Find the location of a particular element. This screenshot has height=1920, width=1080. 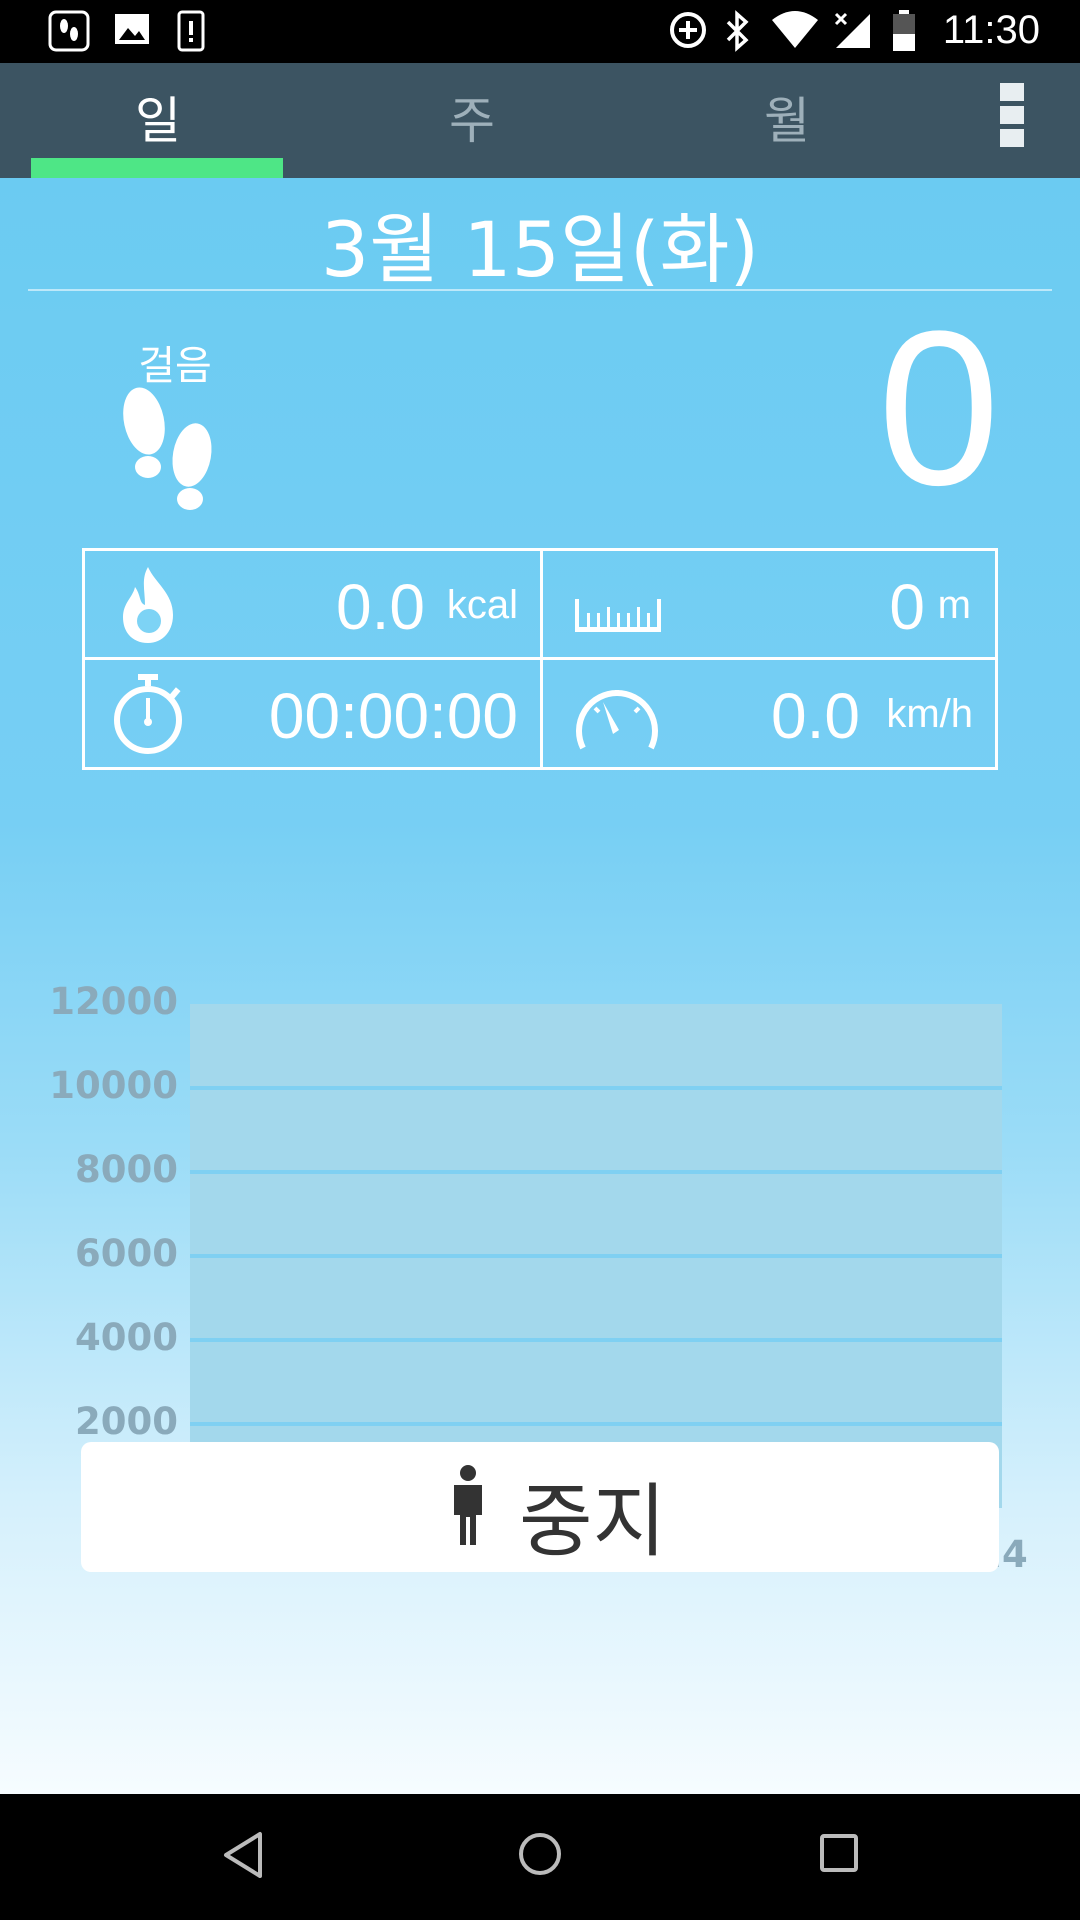

y-axis-tick-label: 6000 is located at coordinates (126, 1253).